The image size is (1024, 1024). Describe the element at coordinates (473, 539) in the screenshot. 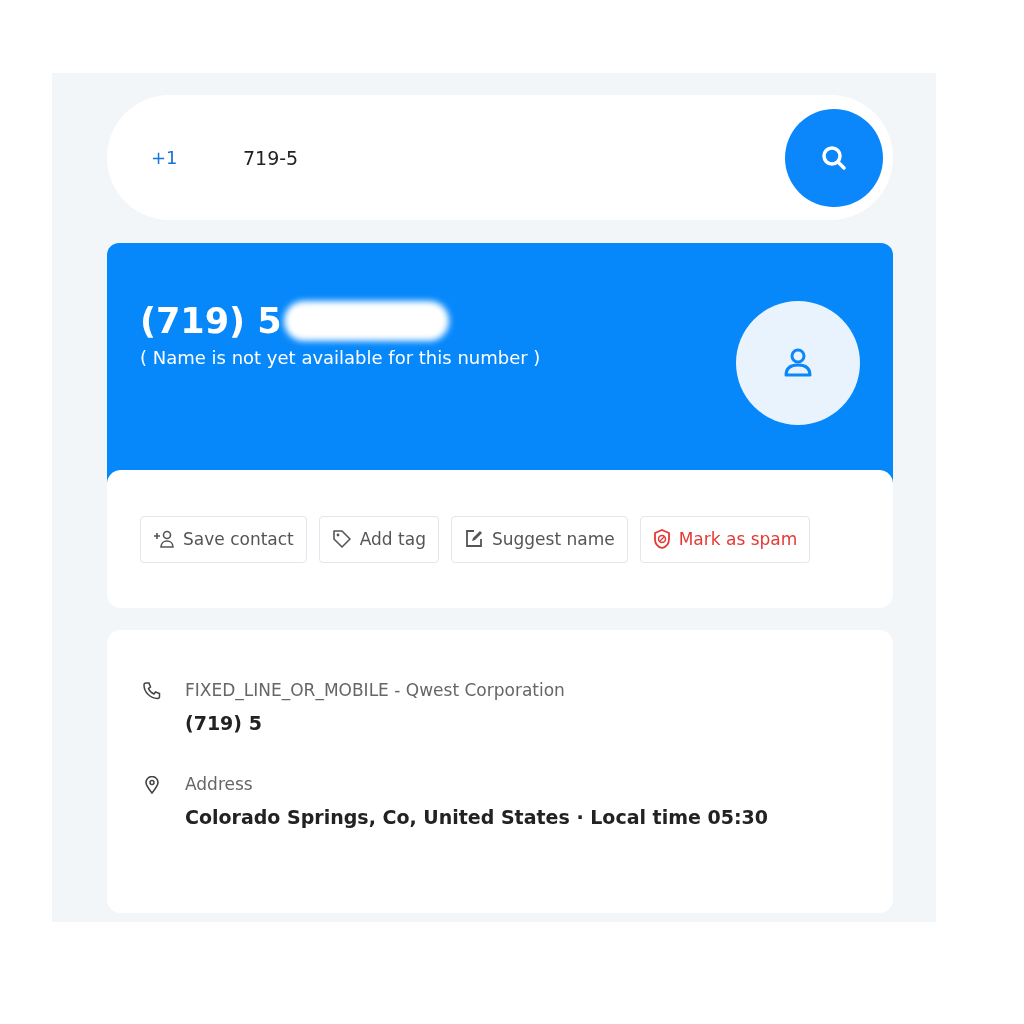

I see `edit-icon` at that location.